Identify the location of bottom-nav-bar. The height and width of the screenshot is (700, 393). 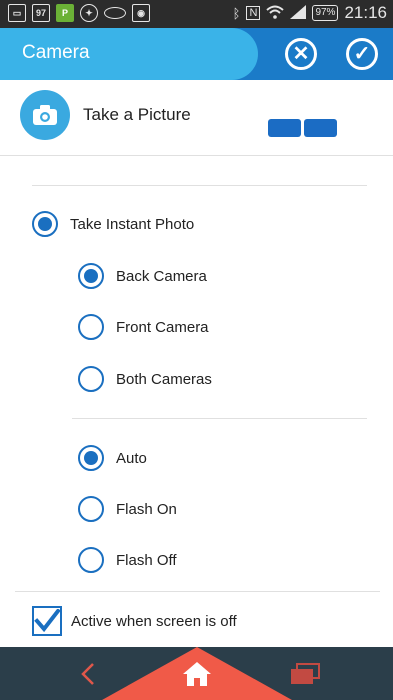
(196, 673).